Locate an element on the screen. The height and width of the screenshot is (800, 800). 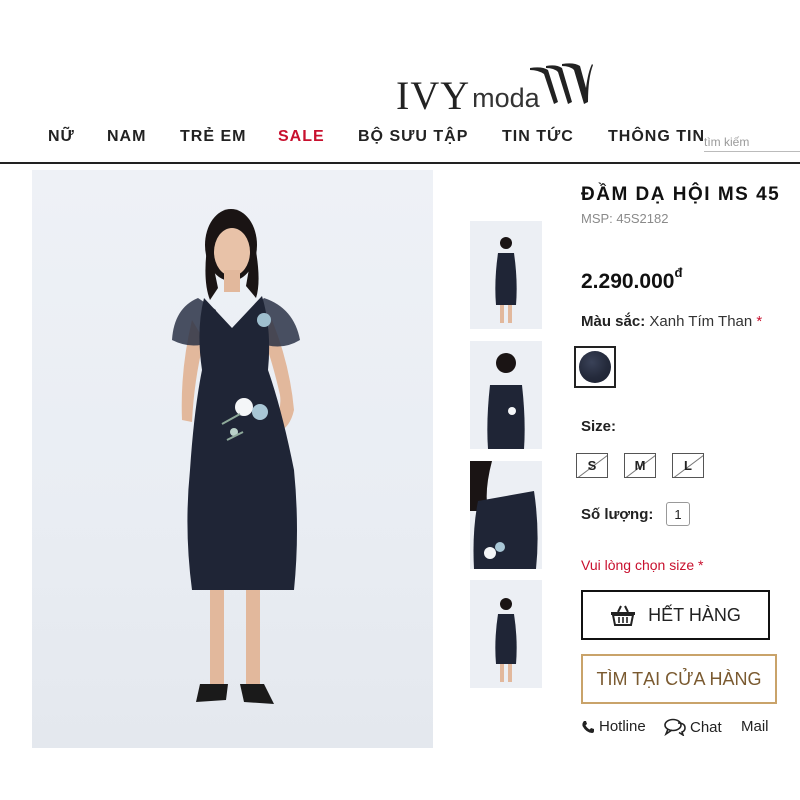
color-row: Màu sắc: Xanh Tím Than * is located at coordinates (671, 321).